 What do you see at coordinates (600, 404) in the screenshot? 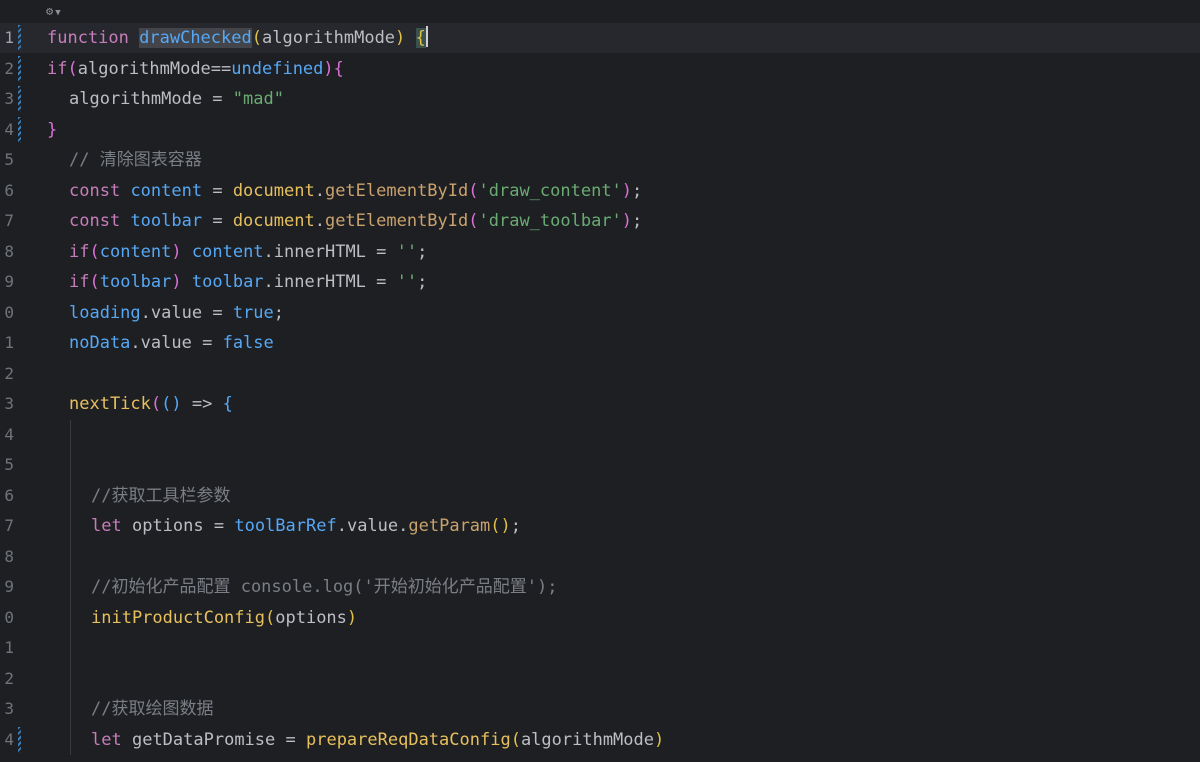
I see `code-line: 3 nextTick(() => {` at bounding box center [600, 404].